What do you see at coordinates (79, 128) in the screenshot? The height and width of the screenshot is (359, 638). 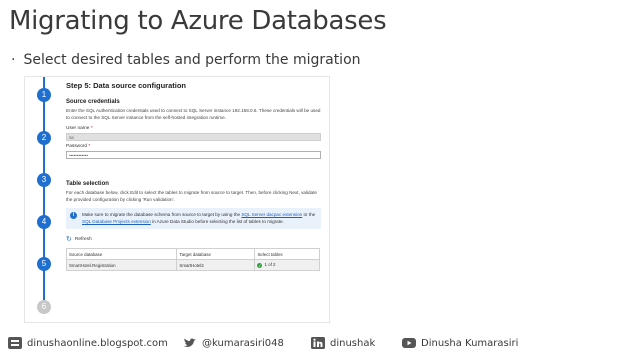 I see `username-label: User name *` at bounding box center [79, 128].